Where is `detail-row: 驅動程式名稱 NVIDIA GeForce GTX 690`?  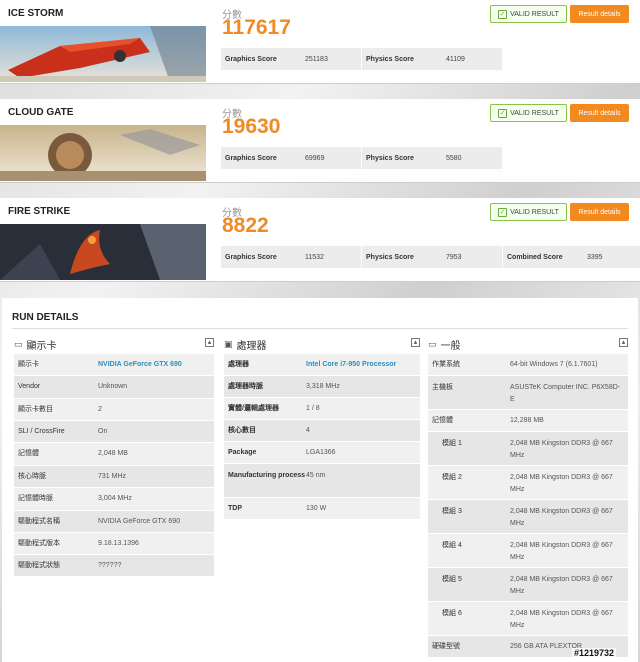
detail-row: 驅動程式名稱 NVIDIA GeForce GTX 690 is located at coordinates (114, 522).